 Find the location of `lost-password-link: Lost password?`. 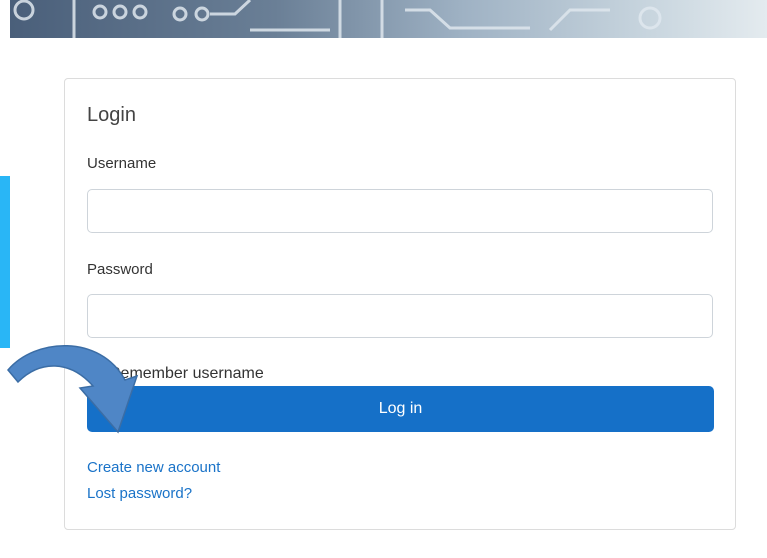

lost-password-link: Lost password? is located at coordinates (139, 493).